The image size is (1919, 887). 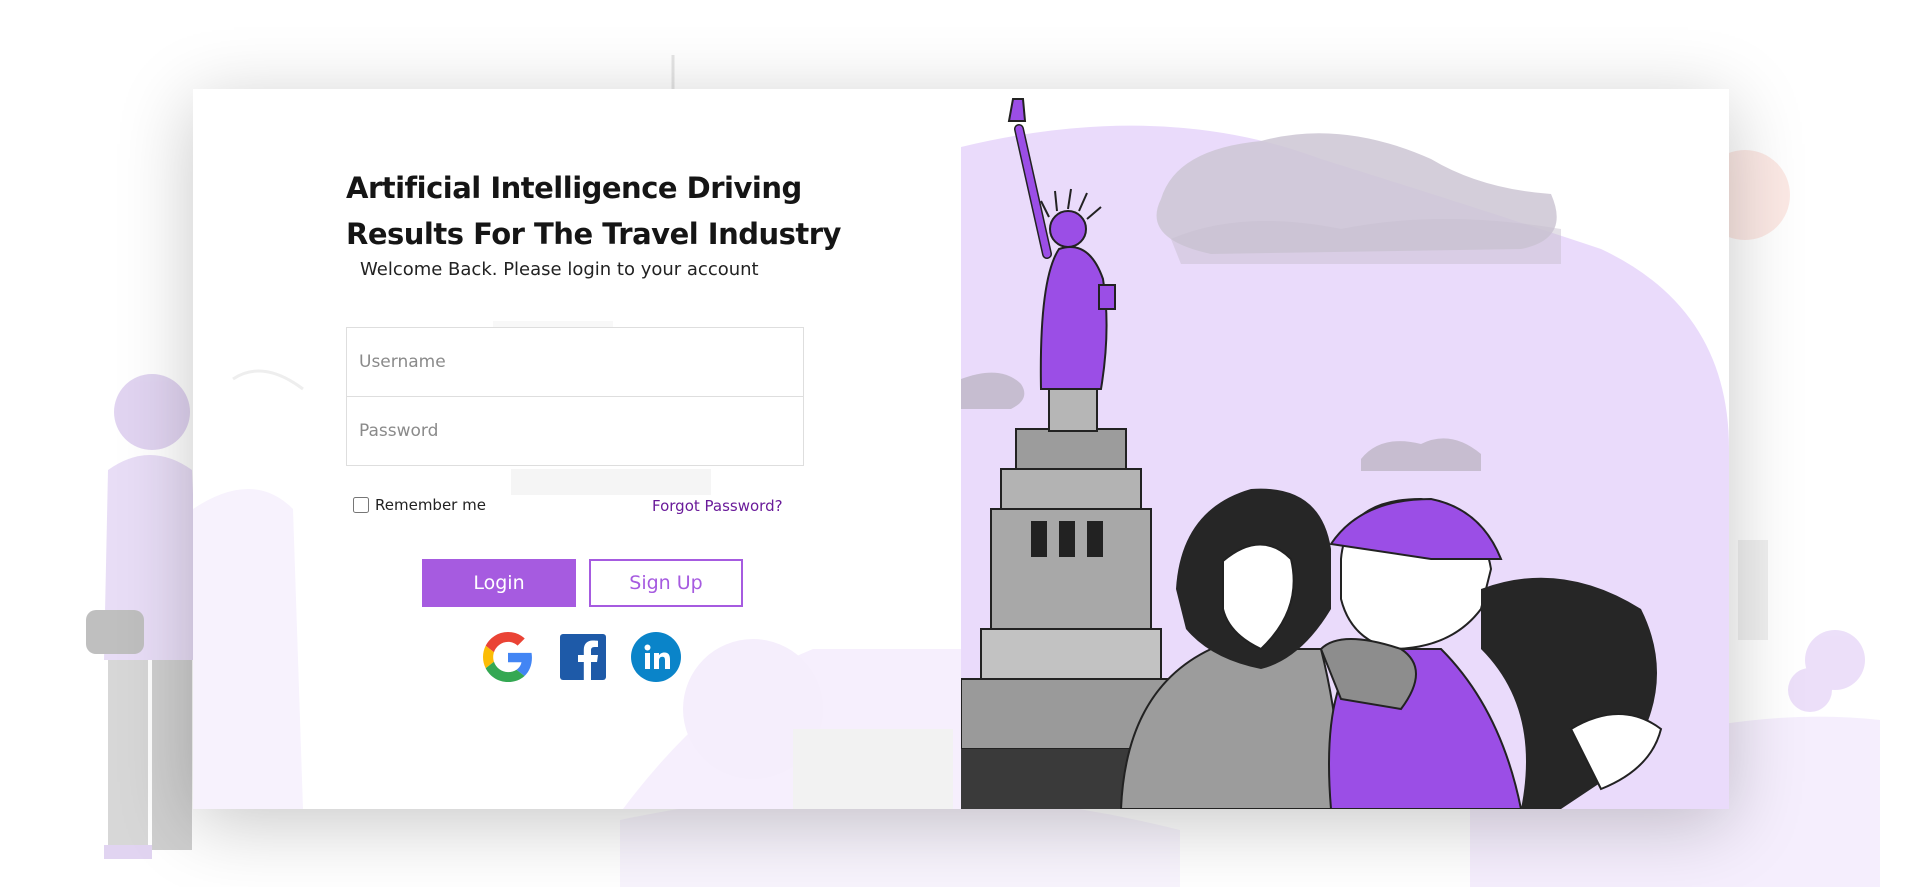 I want to click on headline-line-2: Results For The Travel Industry, so click(x=593, y=234).